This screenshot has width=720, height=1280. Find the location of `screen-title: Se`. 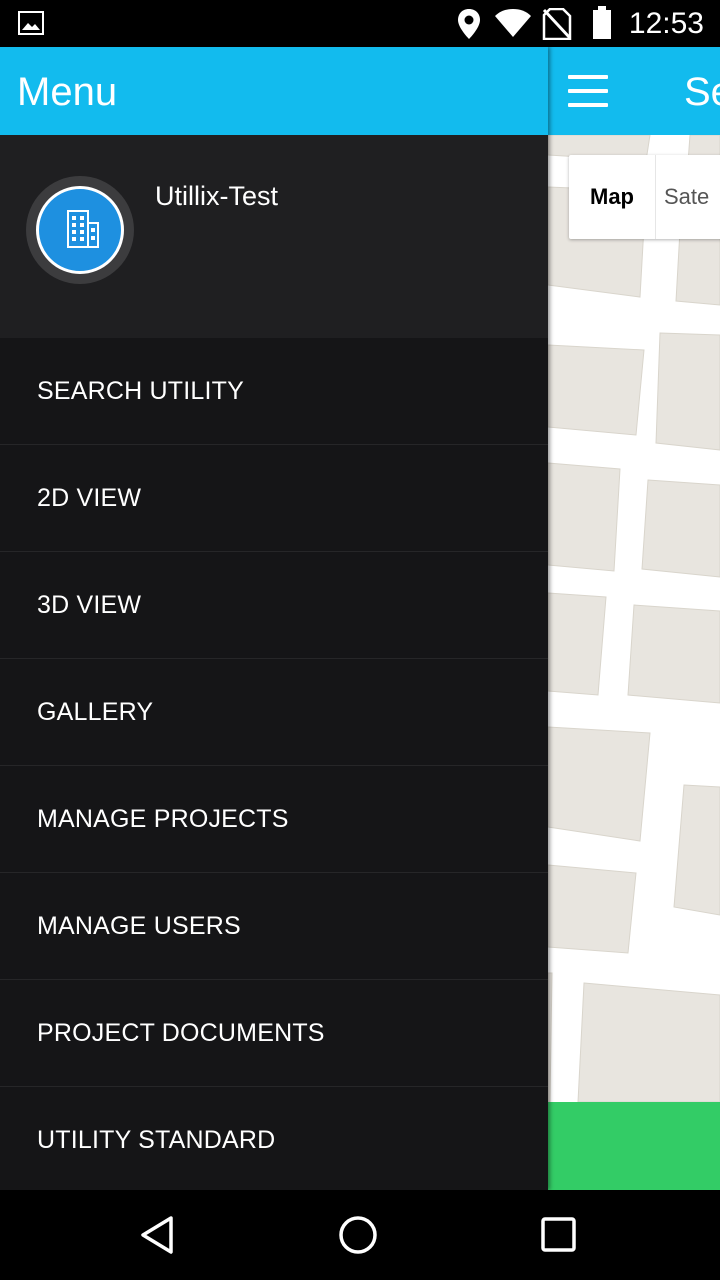

screen-title: Se is located at coordinates (702, 92).